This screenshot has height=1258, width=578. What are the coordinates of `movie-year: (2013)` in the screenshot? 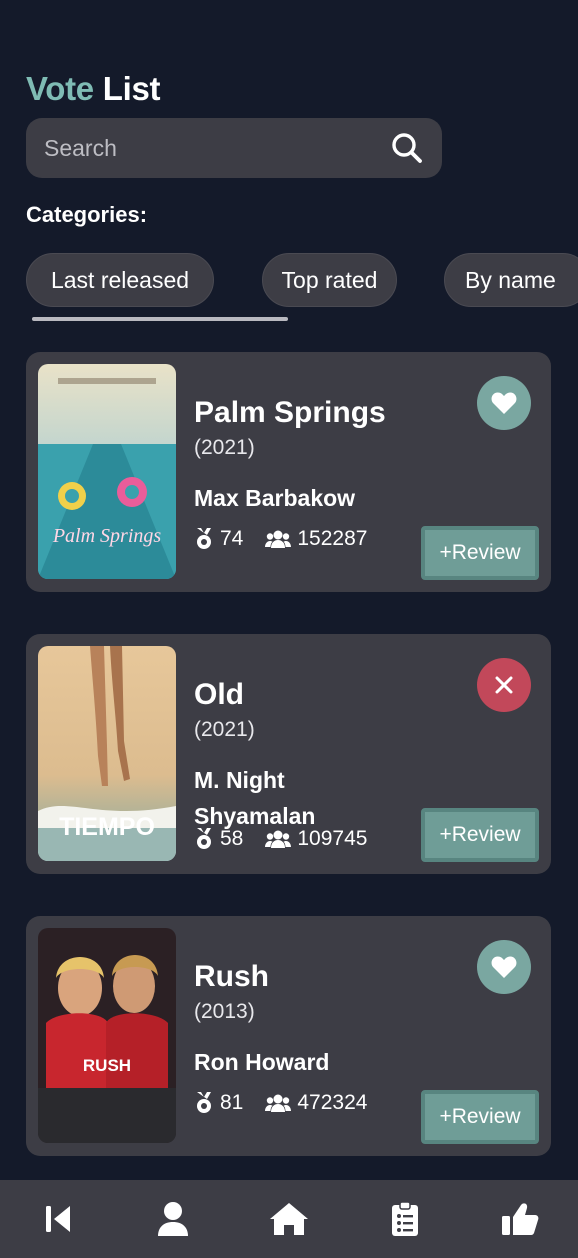 It's located at (224, 1011).